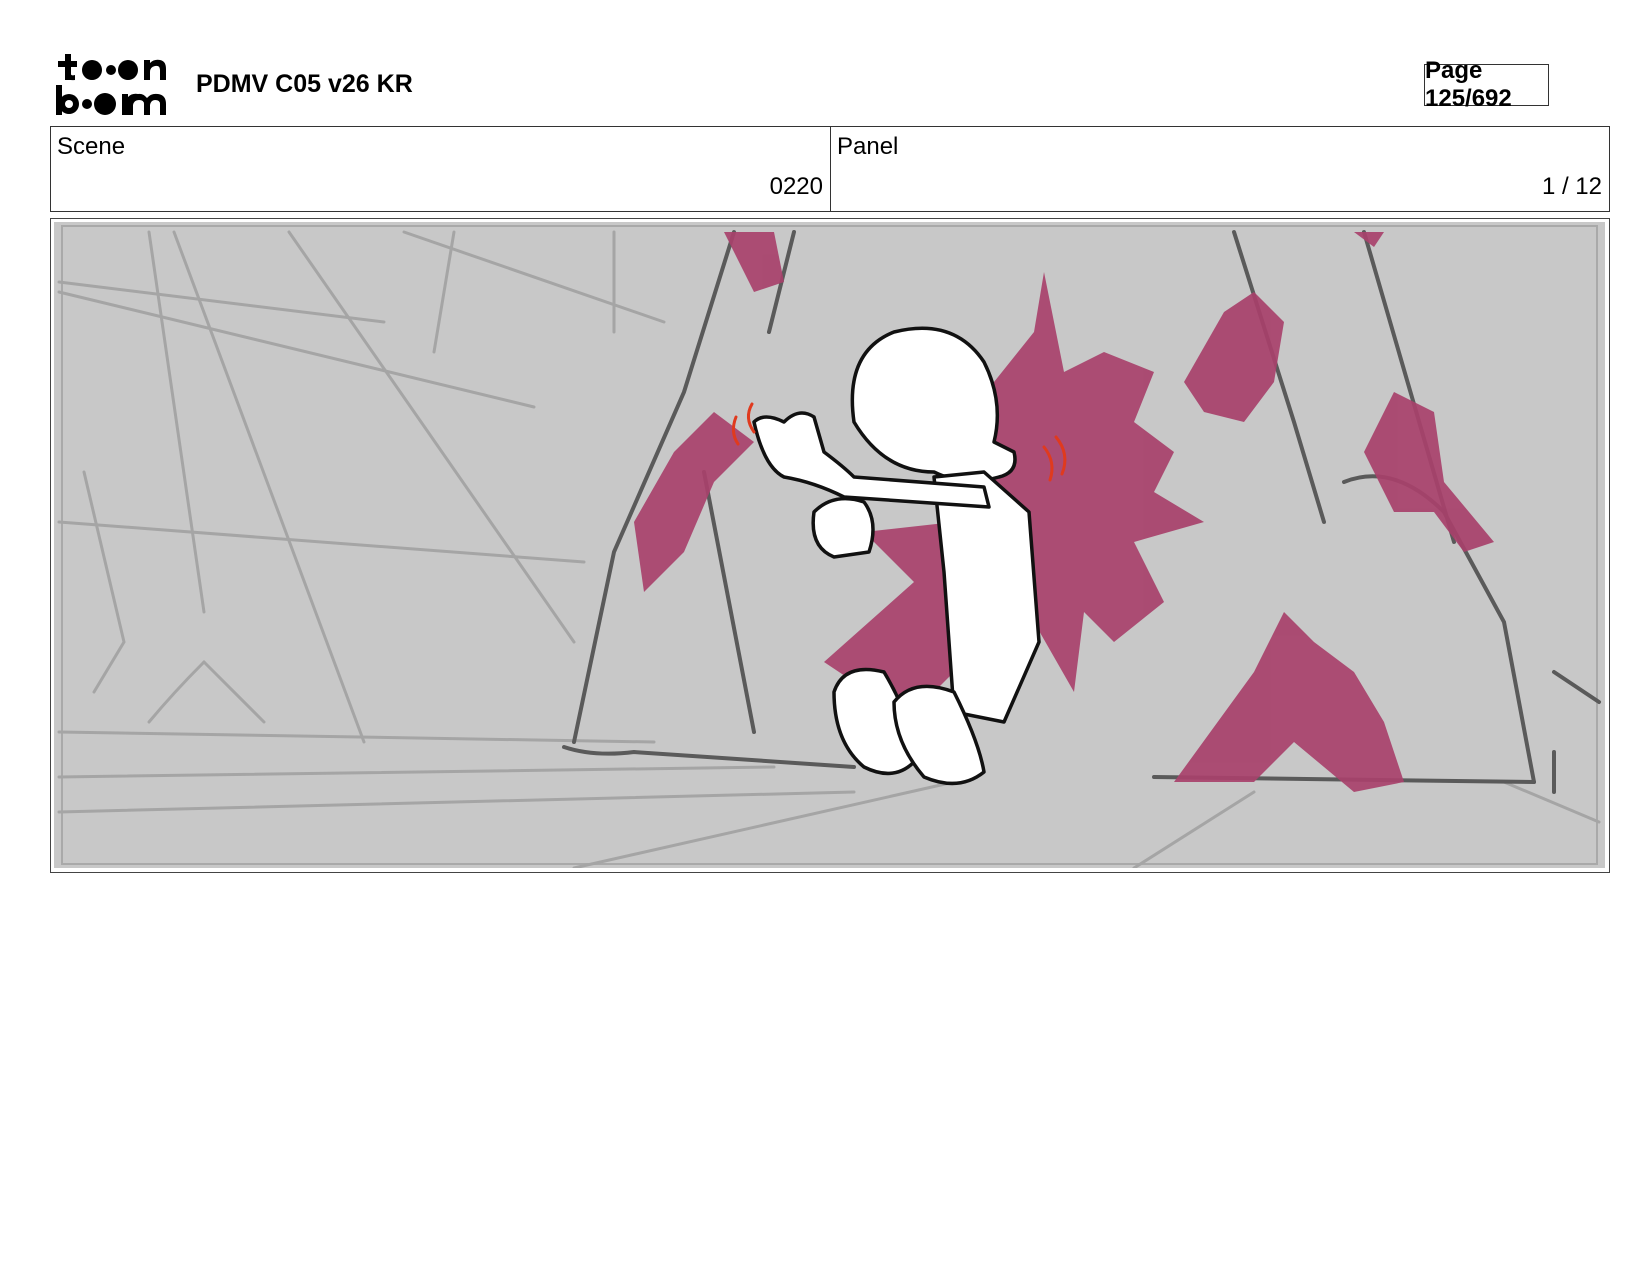  I want to click on scene-label: Scene, so click(91, 146).